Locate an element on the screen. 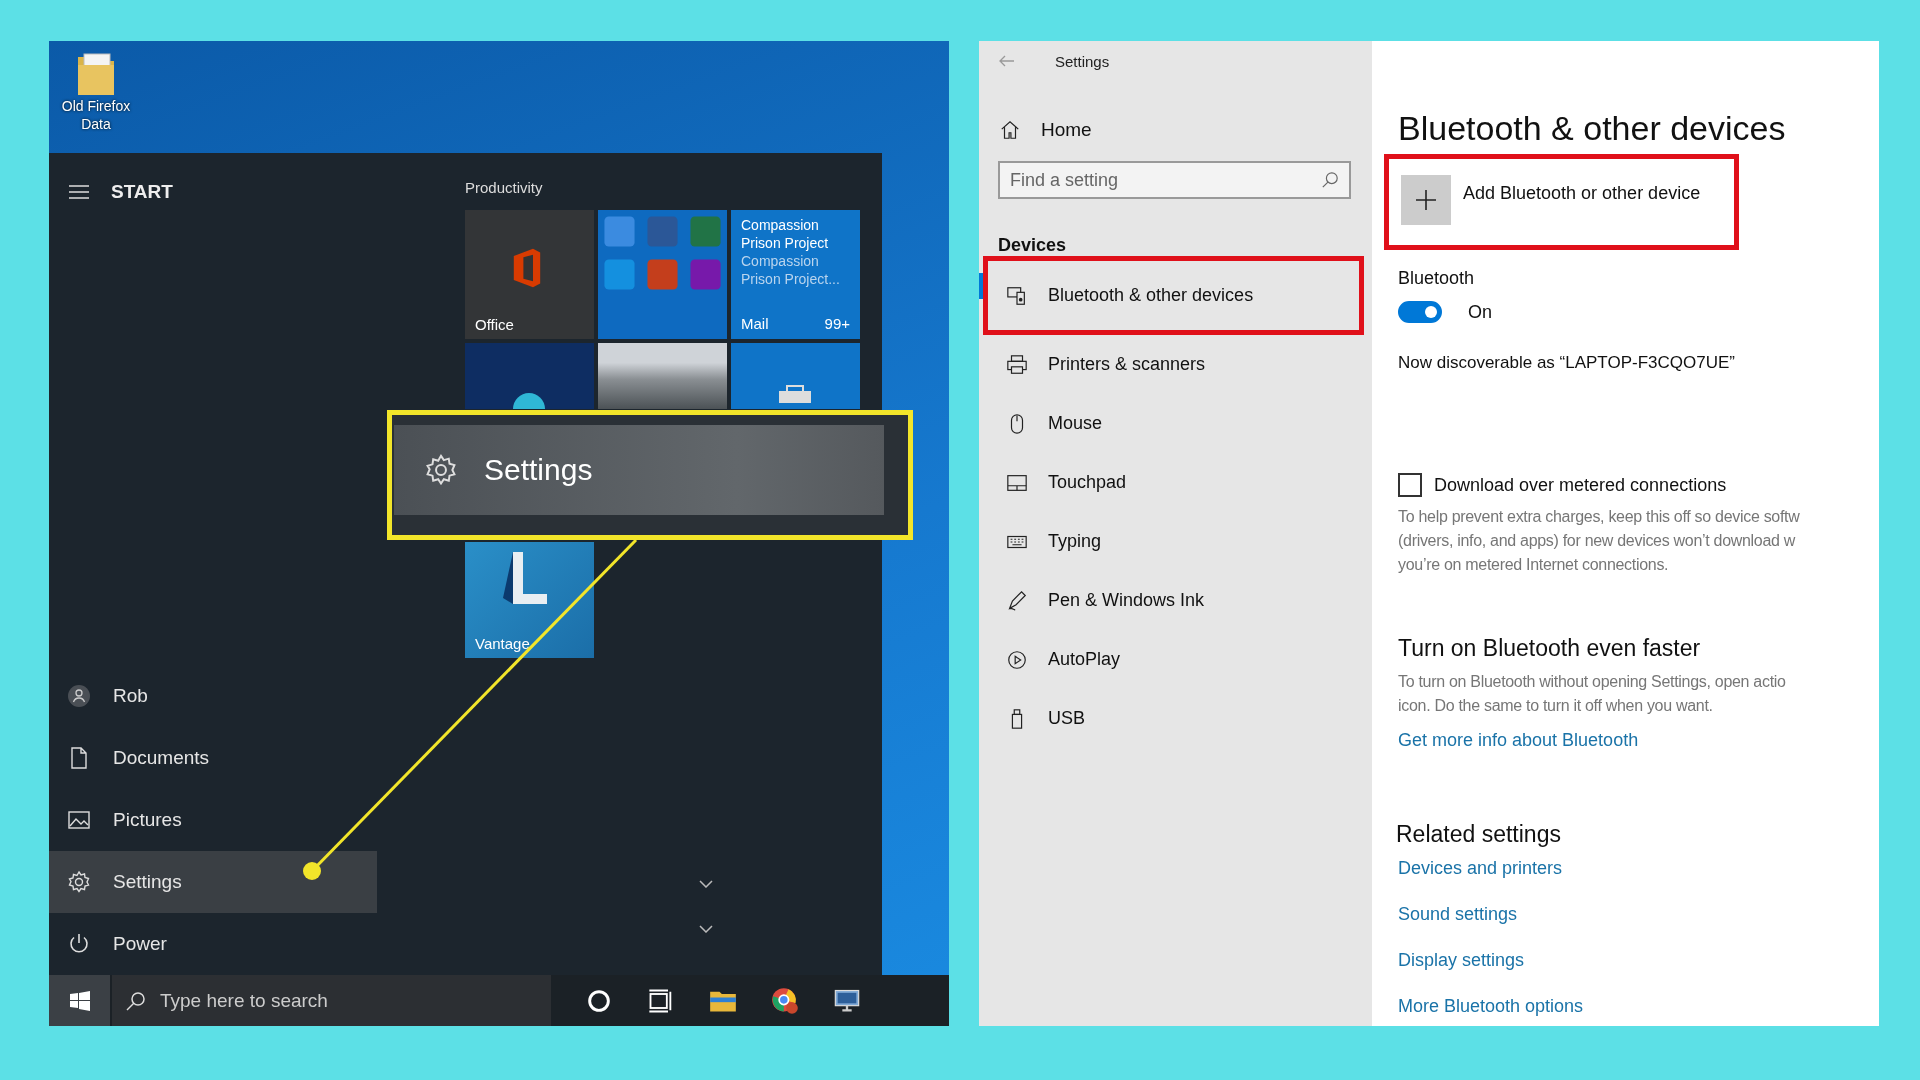 The image size is (1920, 1080). related-link: More Bluetooth options is located at coordinates (1491, 1006).